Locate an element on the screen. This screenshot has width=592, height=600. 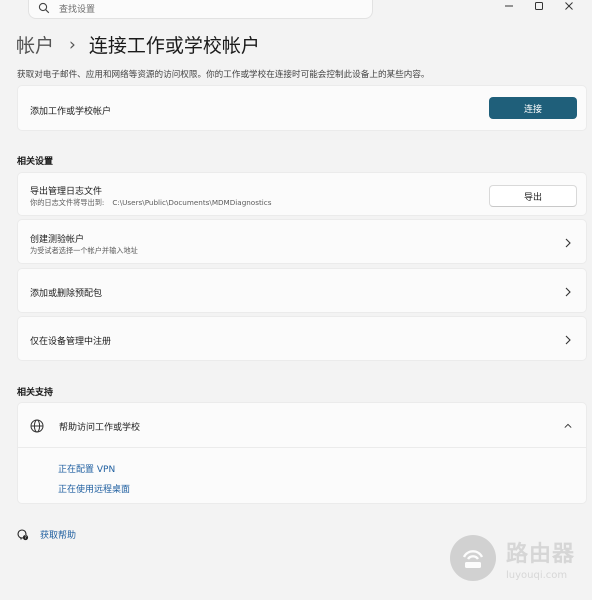
create-test-account-sub: 为受试者选择一个帐户并输入地址 is located at coordinates (84, 250).